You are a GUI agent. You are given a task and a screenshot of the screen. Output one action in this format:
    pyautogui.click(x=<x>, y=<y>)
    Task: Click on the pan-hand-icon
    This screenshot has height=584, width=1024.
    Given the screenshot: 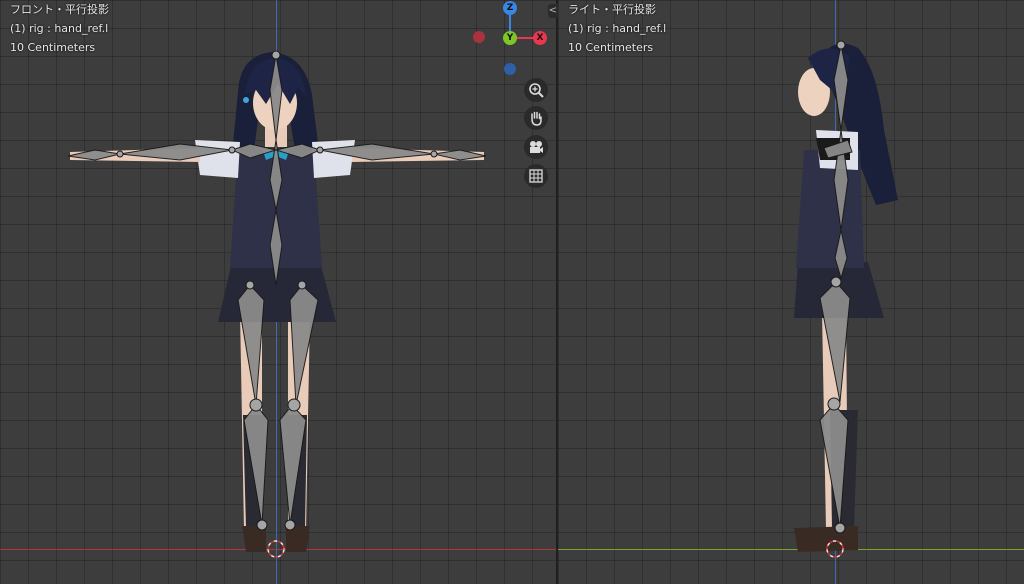 What is the action you would take?
    pyautogui.click(x=536, y=118)
    